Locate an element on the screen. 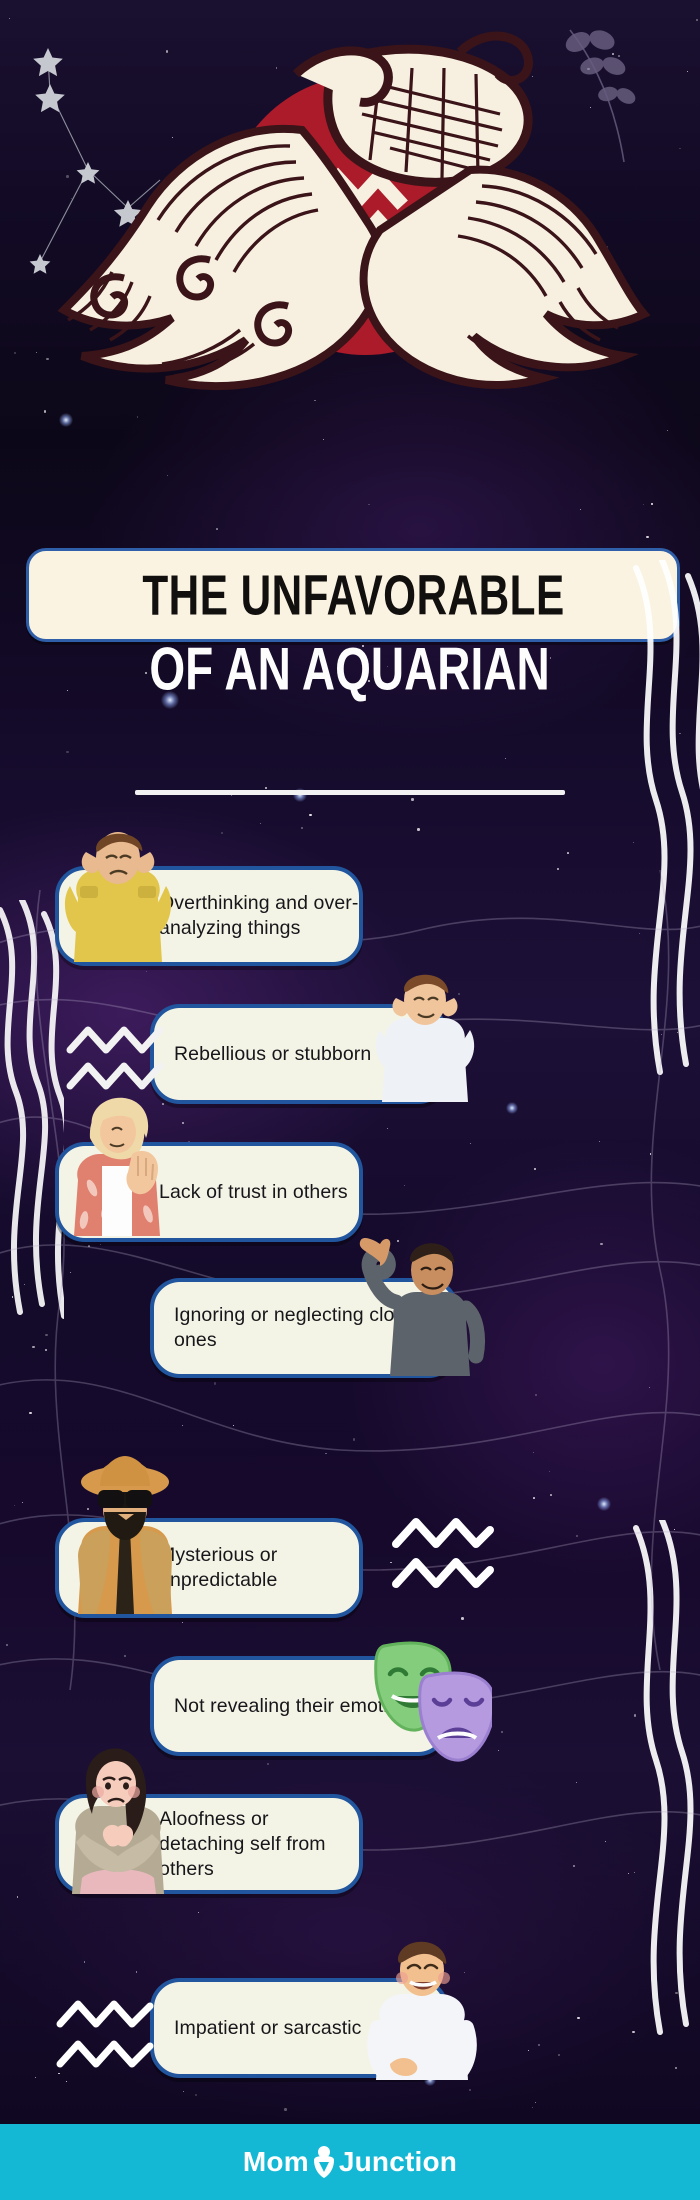 This screenshot has width=700, height=2200. title-band: THE UNFAVORABLE is located at coordinates (353, 595).